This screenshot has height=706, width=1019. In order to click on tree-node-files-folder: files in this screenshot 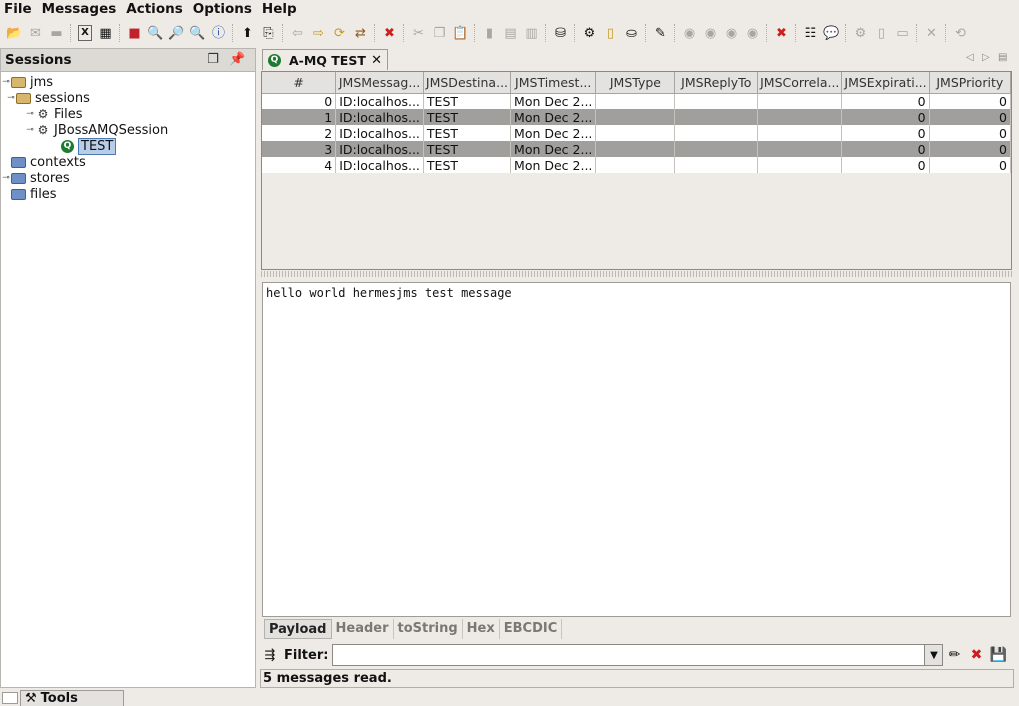, I will do `click(34, 194)`.